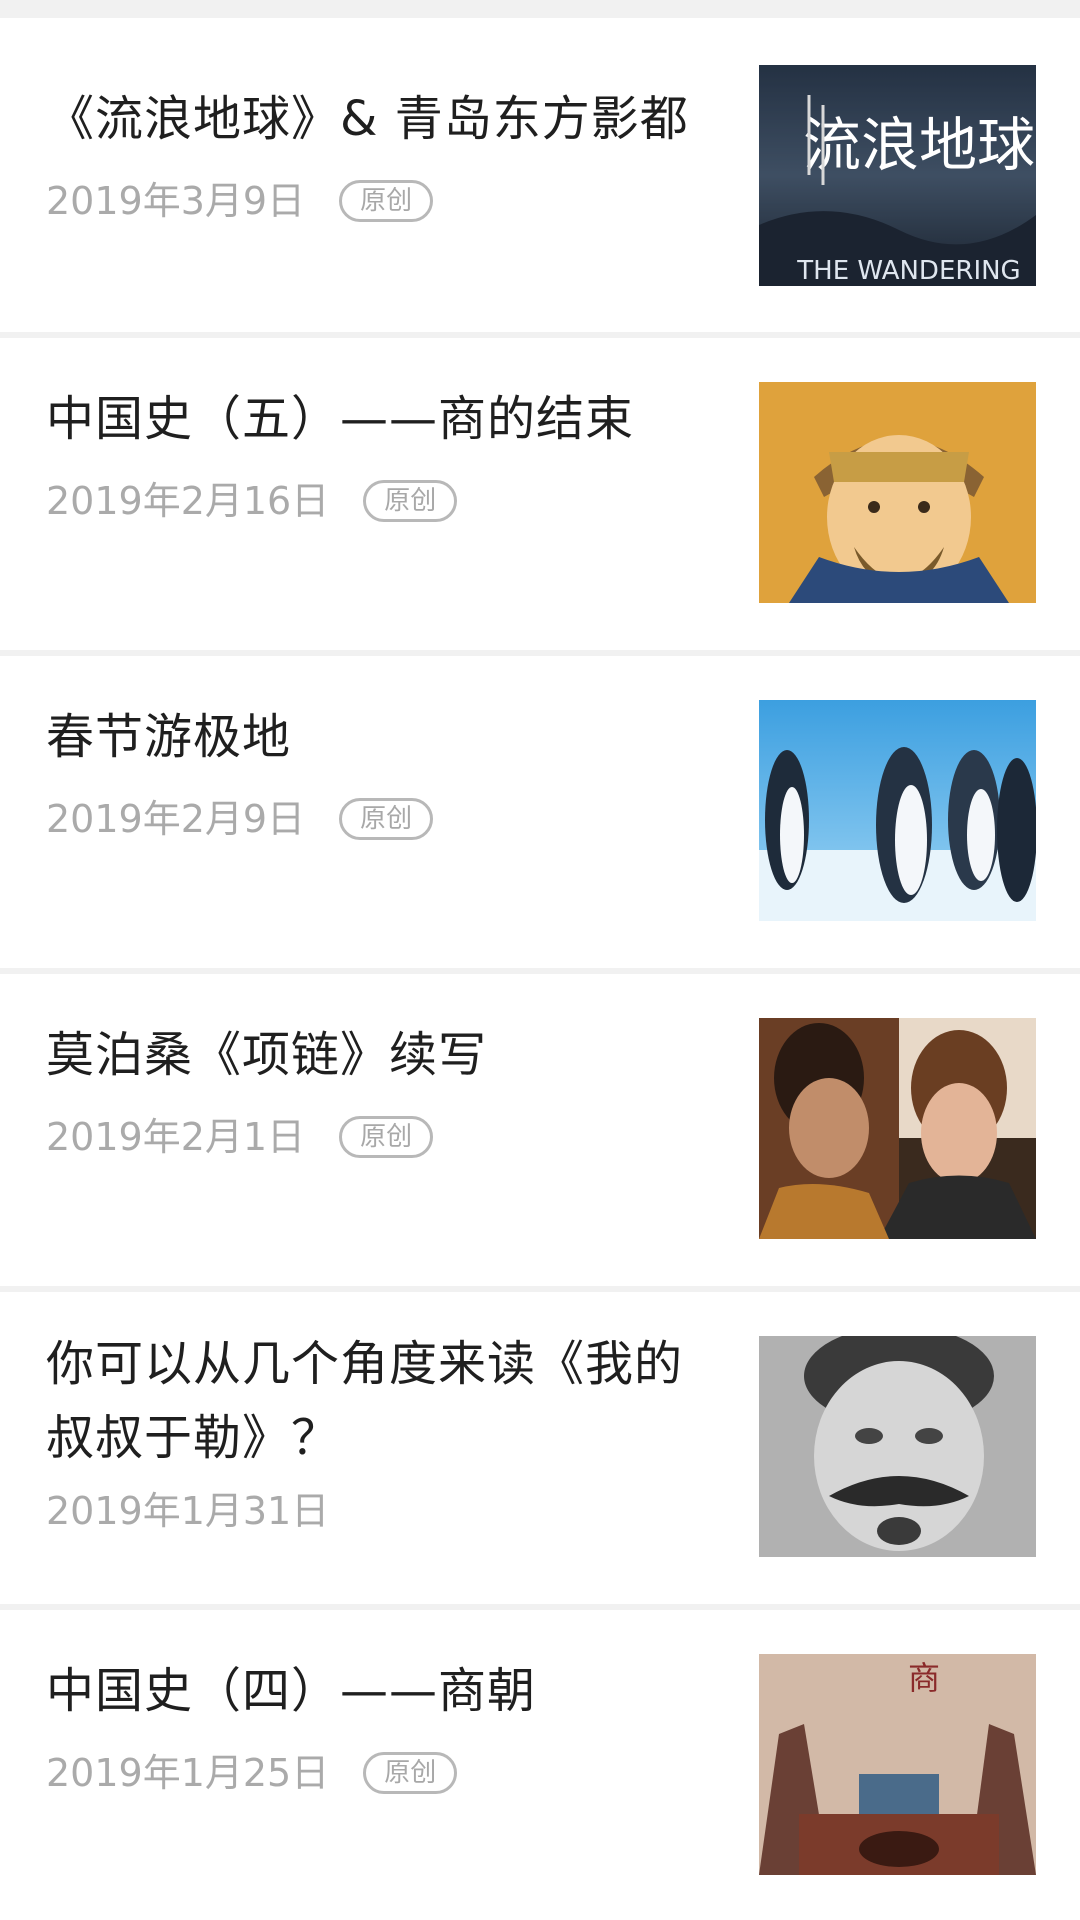  I want to click on article-meta: 2019年2月9日 原创, so click(240, 819).